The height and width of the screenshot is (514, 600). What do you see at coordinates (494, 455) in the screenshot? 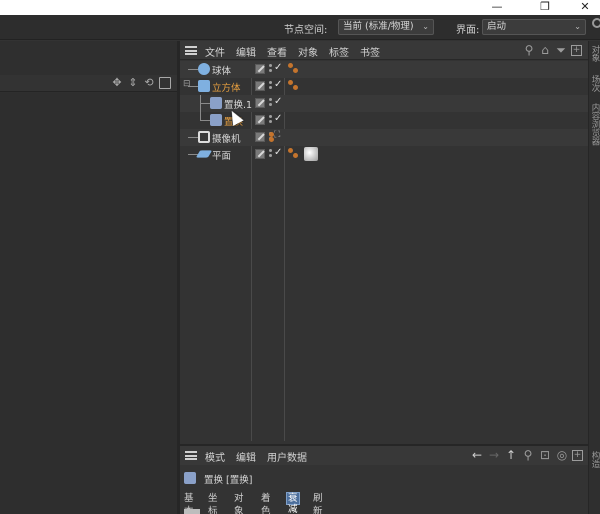
I see `forward-arrow-icon: →` at bounding box center [494, 455].